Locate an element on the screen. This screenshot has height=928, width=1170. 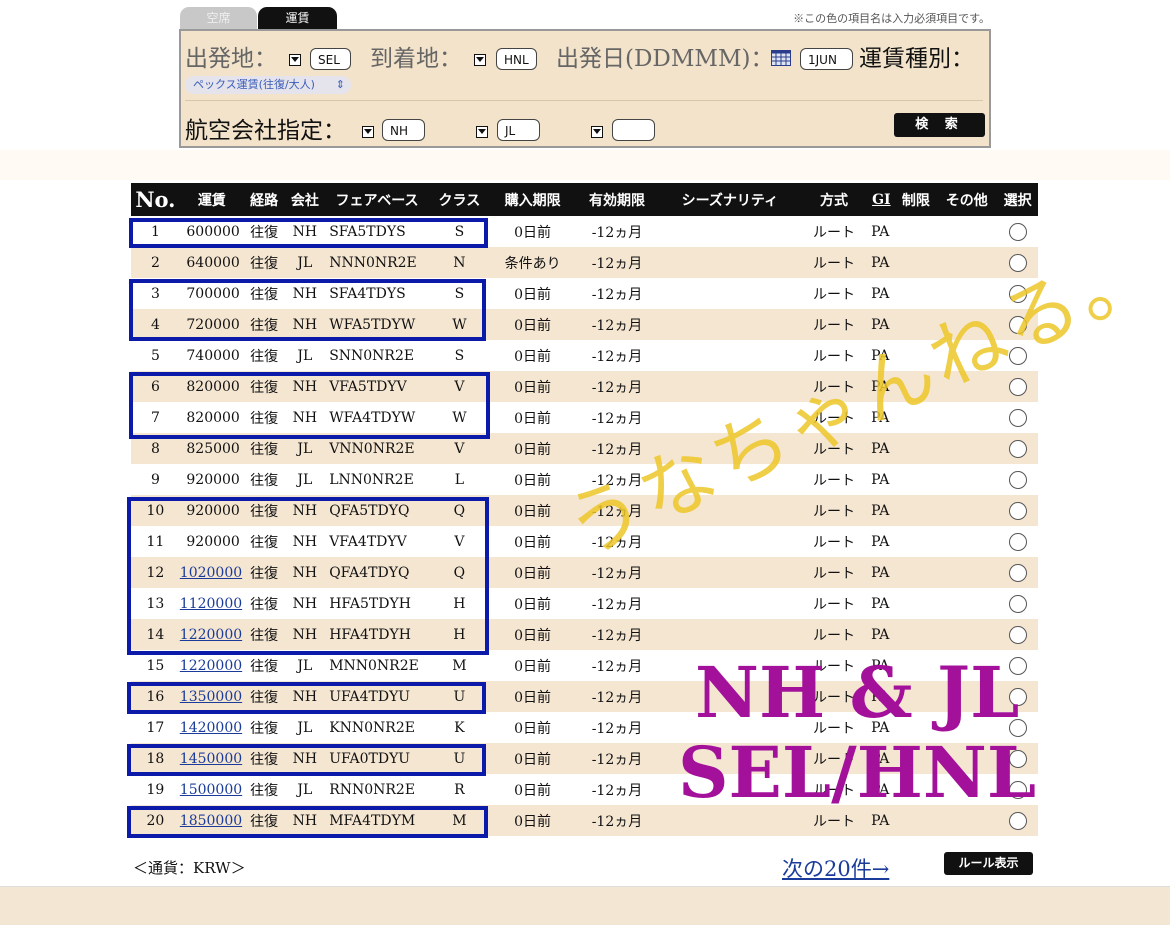
bottom-band is located at coordinates (585, 905).